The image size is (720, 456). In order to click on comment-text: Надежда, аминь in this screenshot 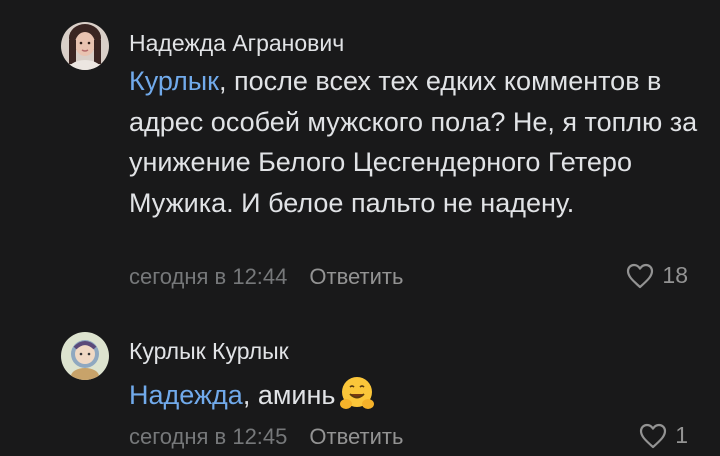, I will do `click(414, 395)`.